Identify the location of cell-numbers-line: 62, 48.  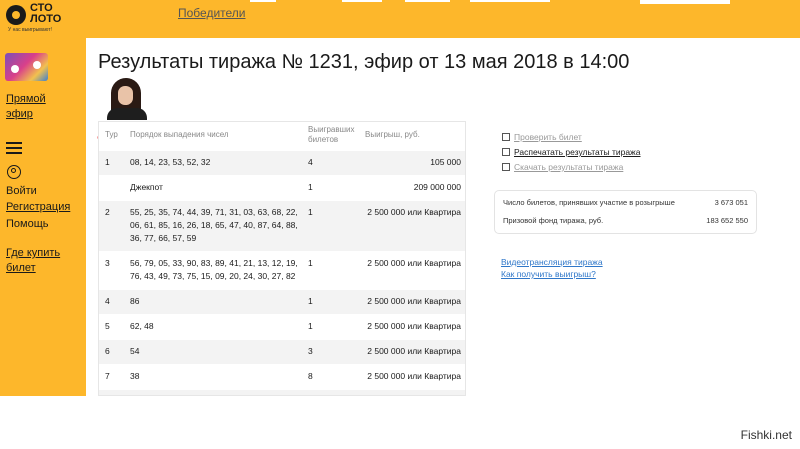
(142, 326).